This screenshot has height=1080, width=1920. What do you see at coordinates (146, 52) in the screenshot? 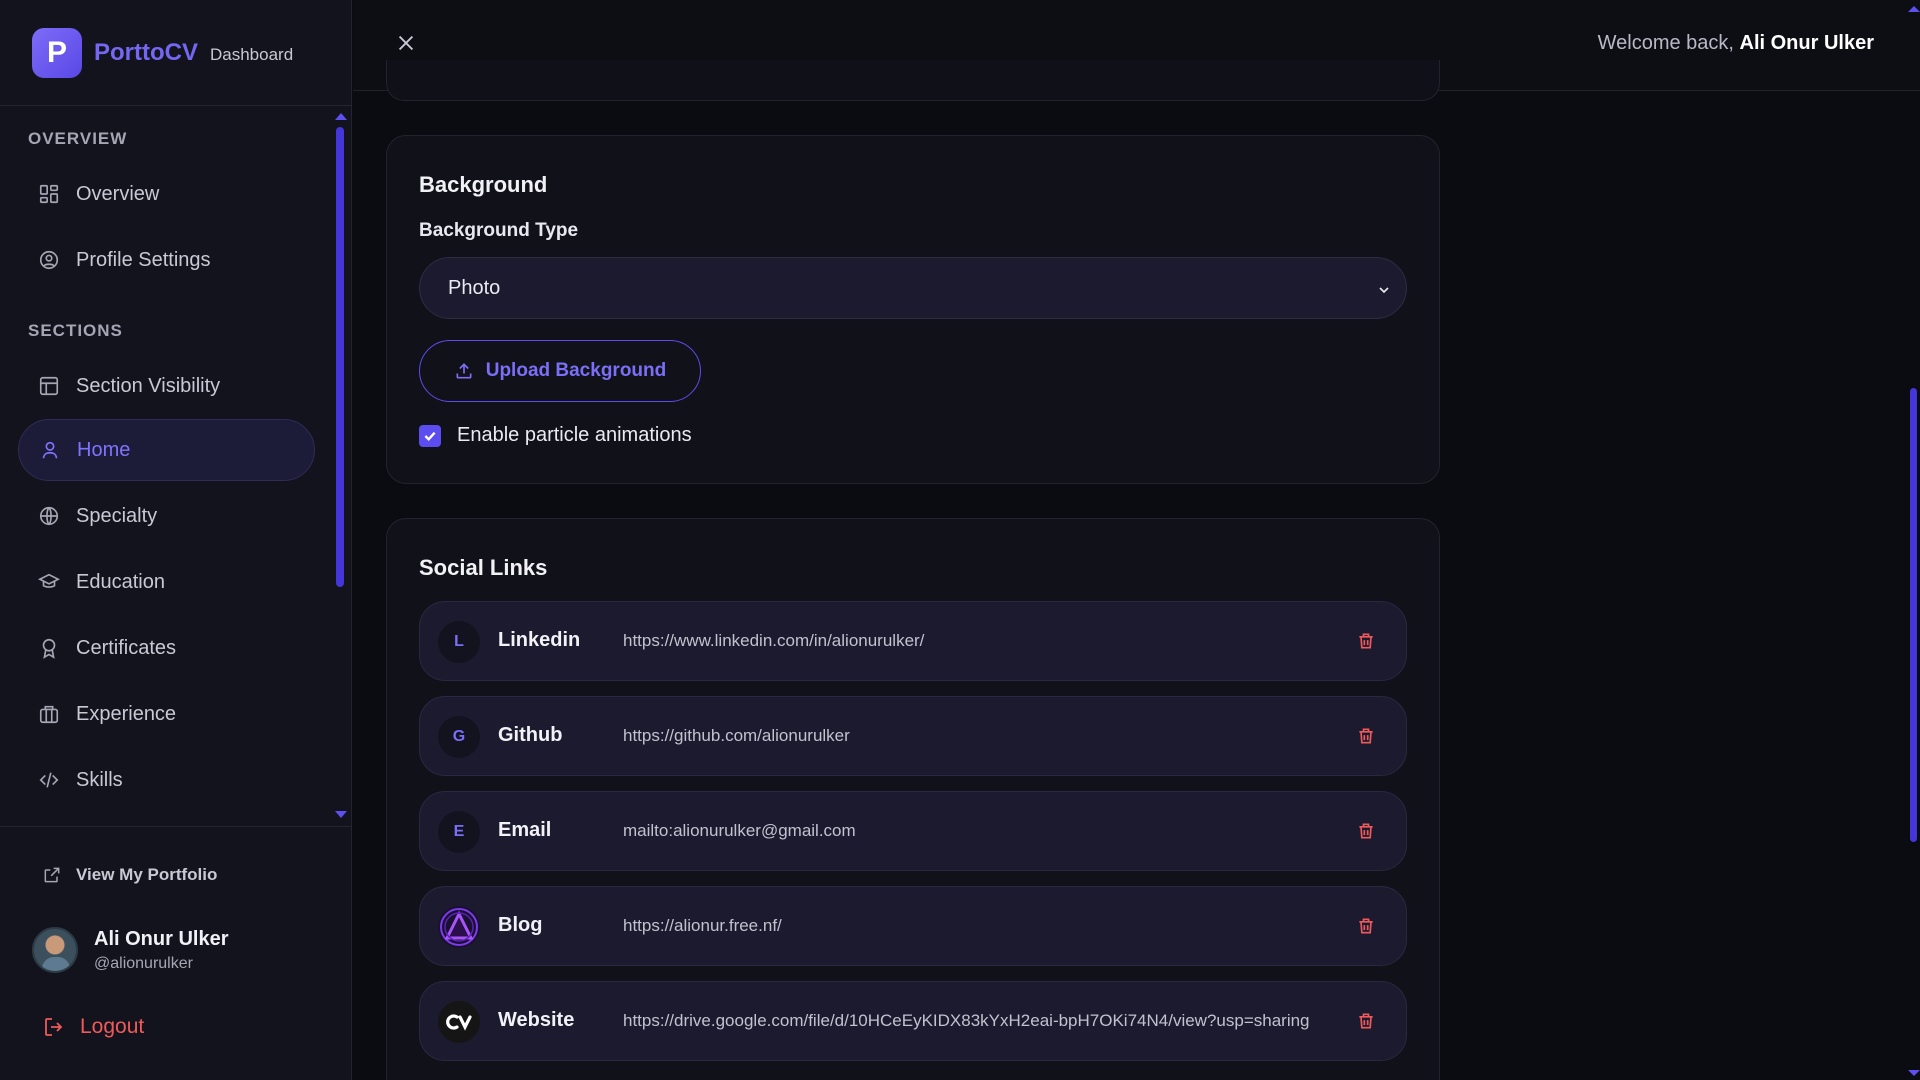
I see `brand-name: PorttoCV` at bounding box center [146, 52].